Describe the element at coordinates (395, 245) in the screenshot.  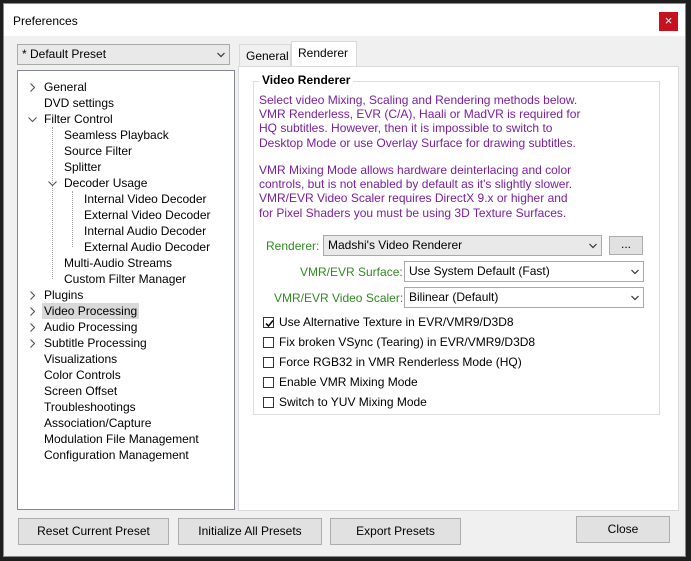
I see `renderer-select-value: Madshi's Video Renderer` at that location.